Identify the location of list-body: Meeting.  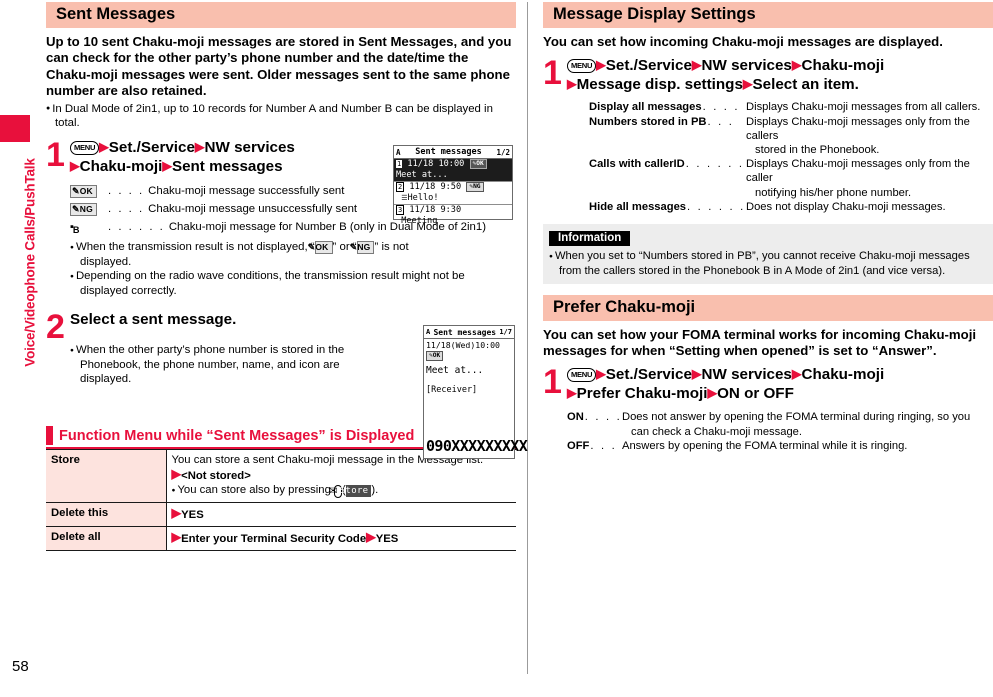
(419, 221).